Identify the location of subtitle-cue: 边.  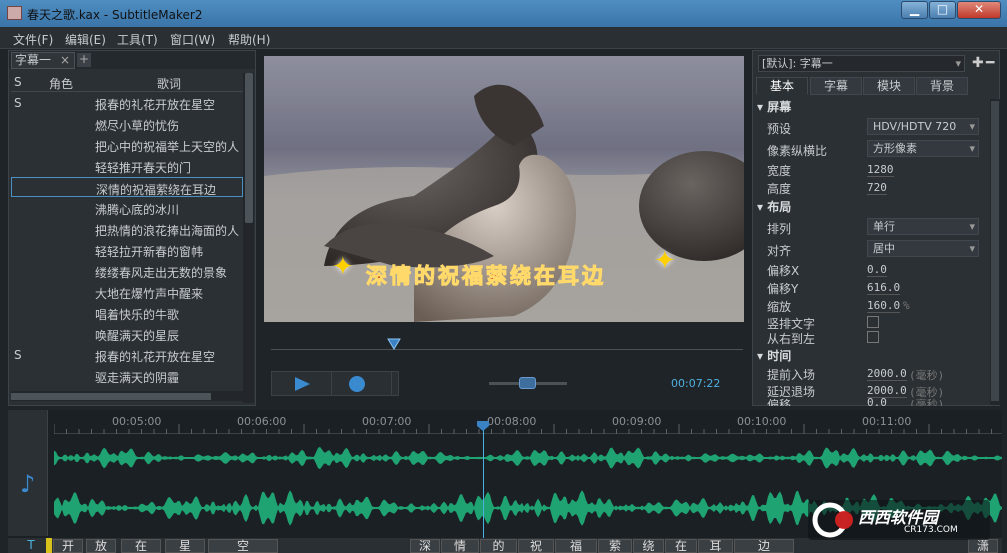
(764, 546).